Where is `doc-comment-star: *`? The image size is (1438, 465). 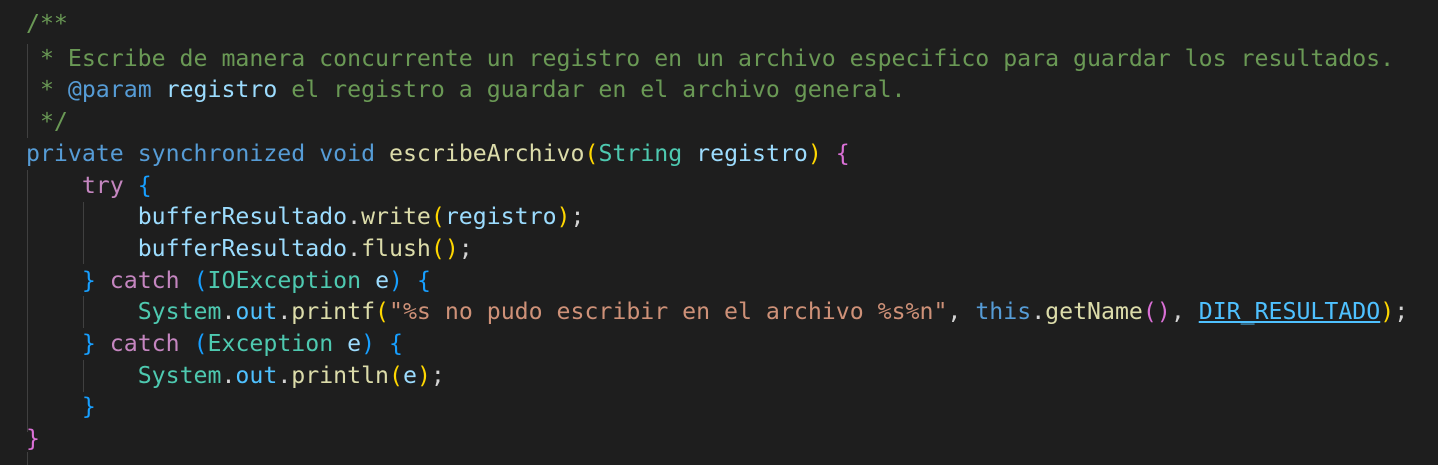 doc-comment-star: * is located at coordinates (47, 89).